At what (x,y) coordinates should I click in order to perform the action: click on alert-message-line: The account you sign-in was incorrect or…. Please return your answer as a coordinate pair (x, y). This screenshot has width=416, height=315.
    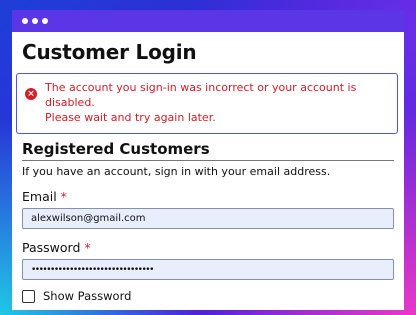
    Looking at the image, I should click on (201, 95).